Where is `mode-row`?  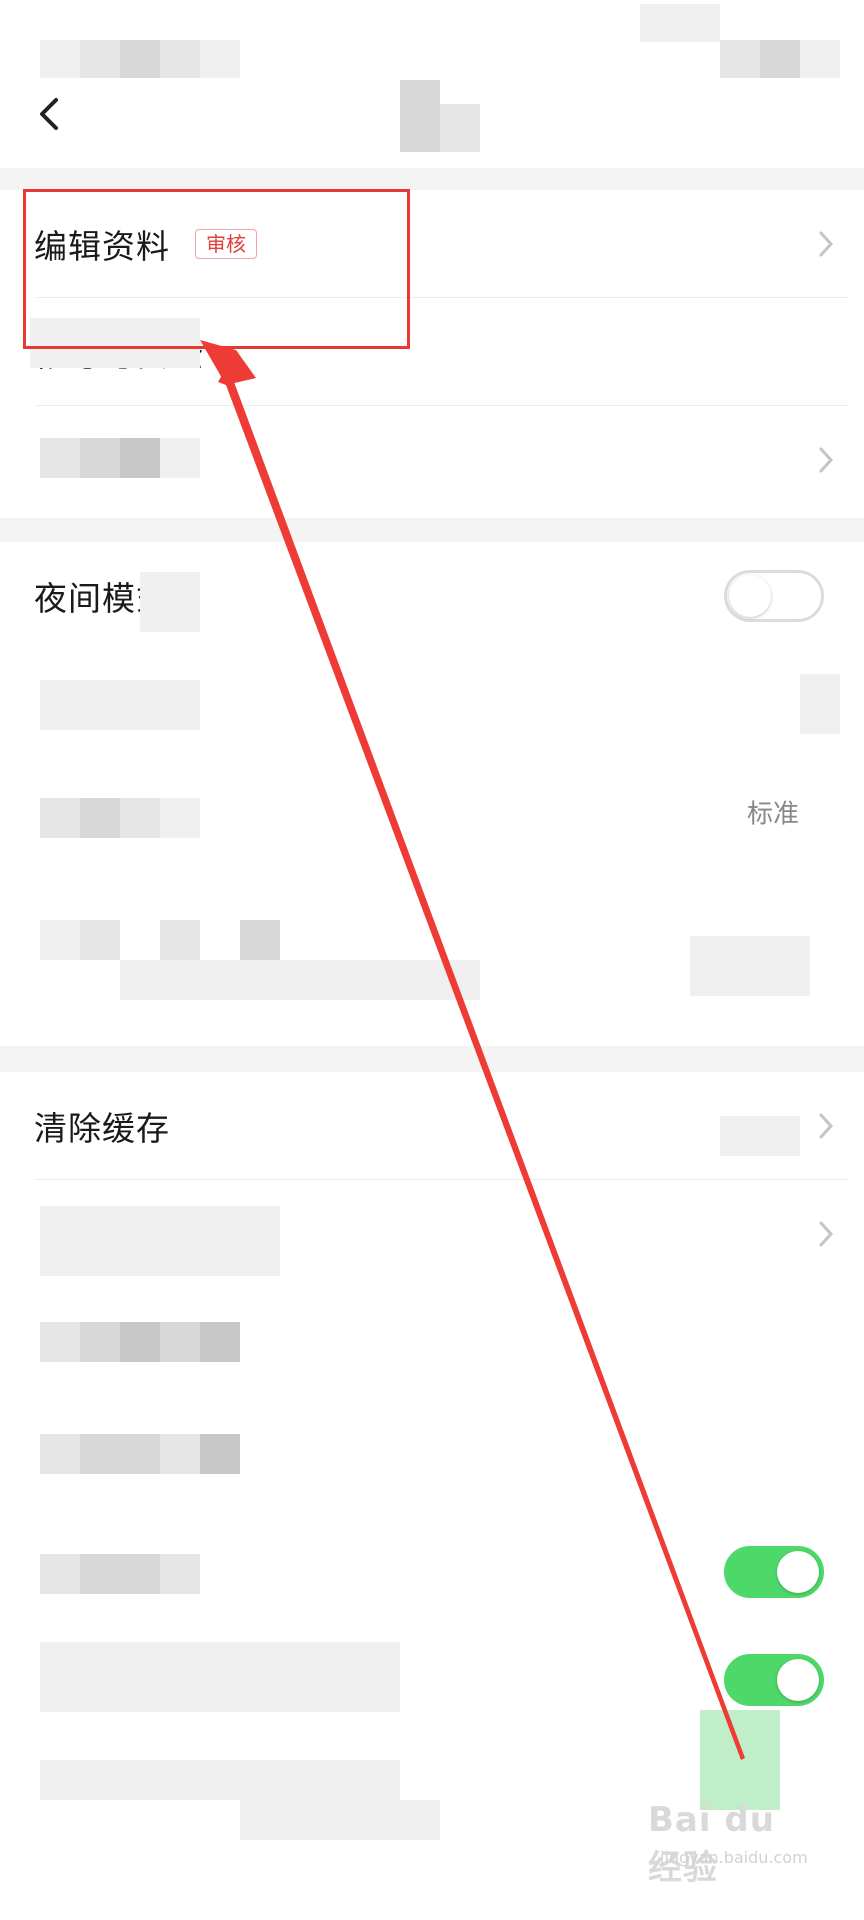 mode-row is located at coordinates (432, 704).